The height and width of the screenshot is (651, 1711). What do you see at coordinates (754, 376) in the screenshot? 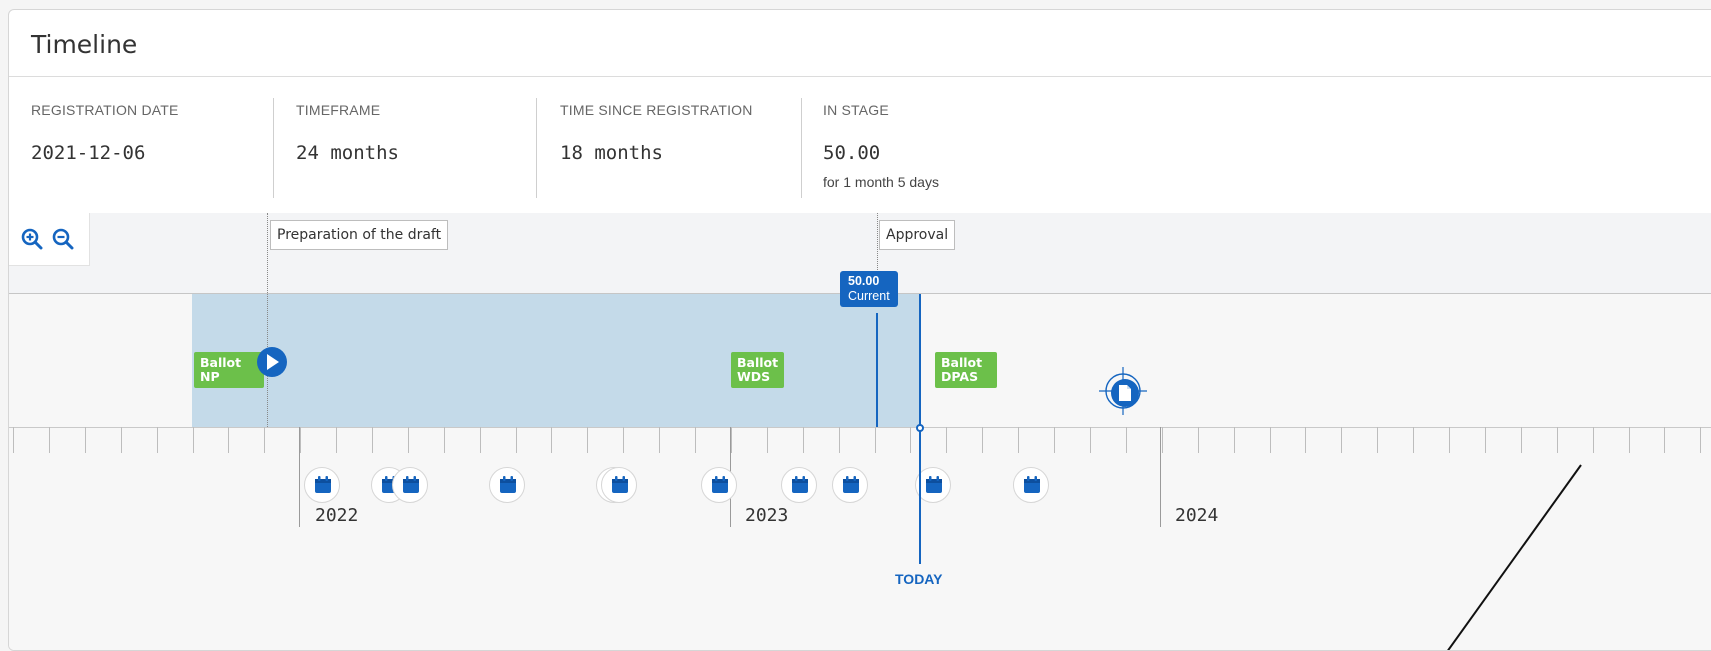
I see `ballot-stage: WDS` at bounding box center [754, 376].